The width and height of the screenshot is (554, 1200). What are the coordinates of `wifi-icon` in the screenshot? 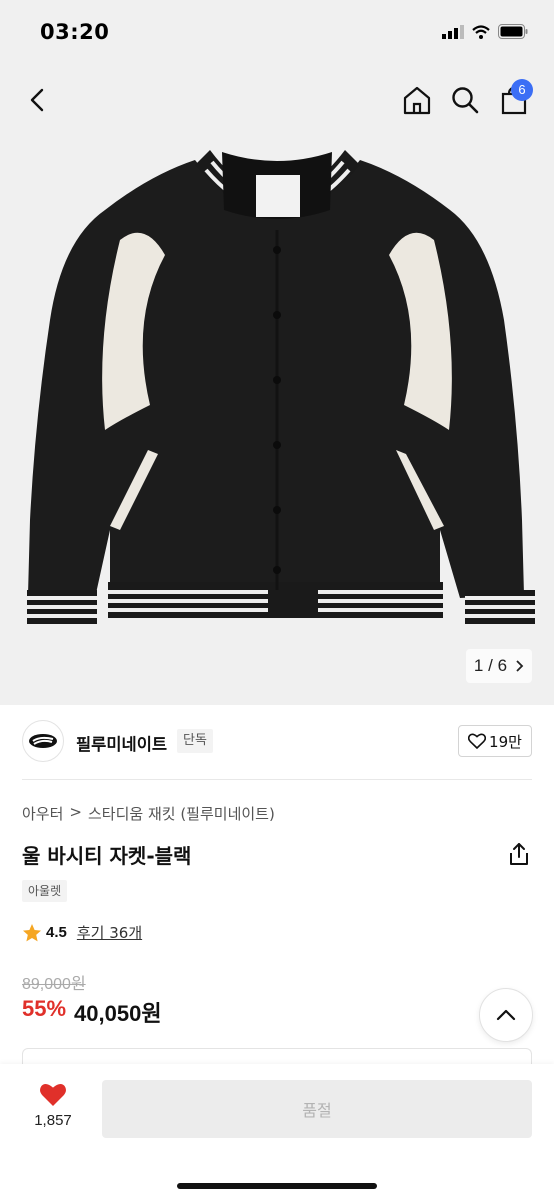 It's located at (481, 31).